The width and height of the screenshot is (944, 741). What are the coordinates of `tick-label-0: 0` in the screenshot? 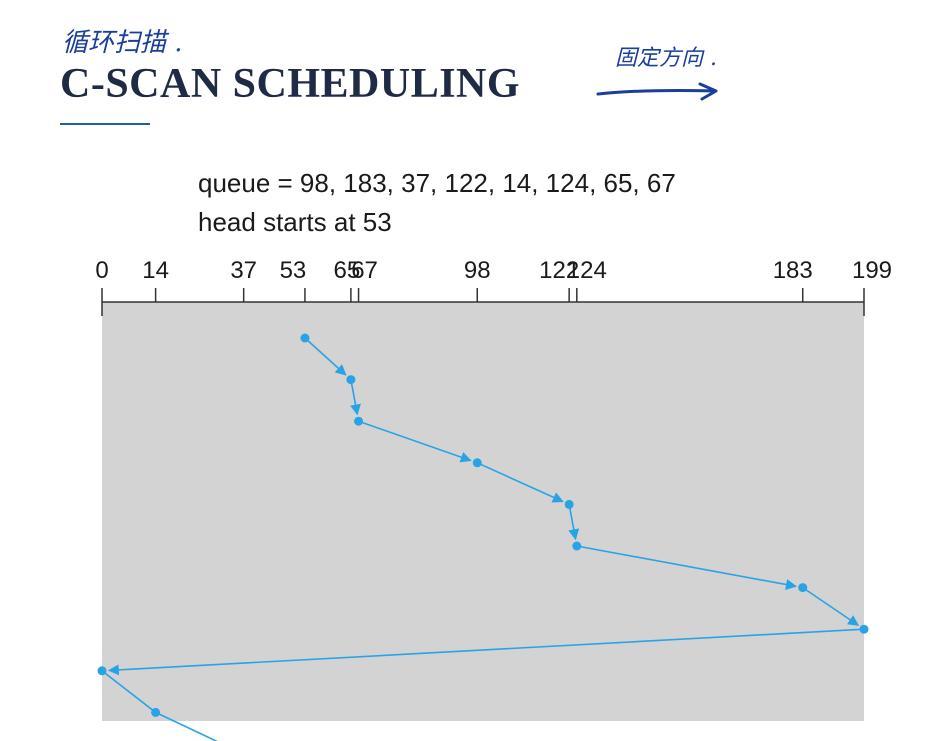 It's located at (101, 270).